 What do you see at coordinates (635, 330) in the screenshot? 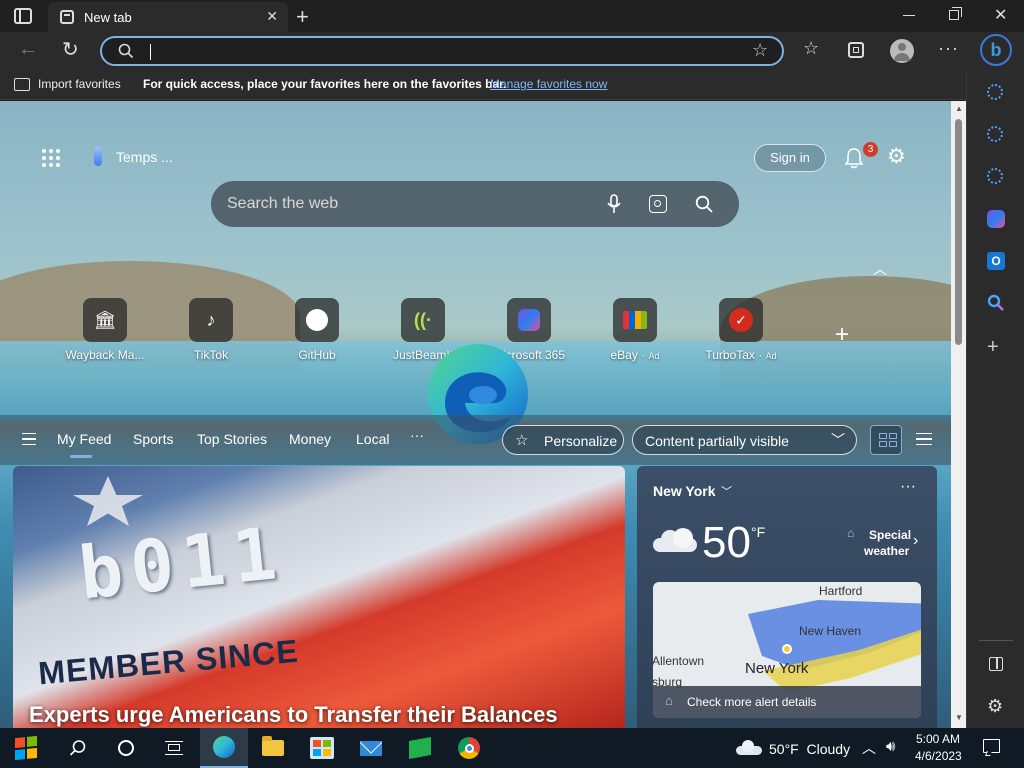
I see `top-site-ebay: eBay · Ad` at bounding box center [635, 330].